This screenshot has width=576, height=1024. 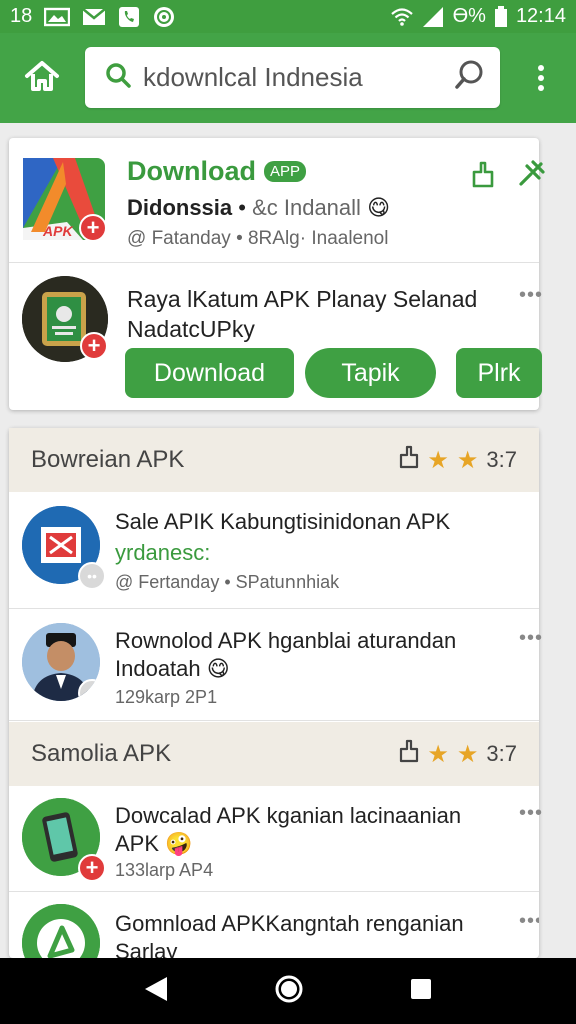 What do you see at coordinates (180, 207) in the screenshot?
I see `featured-subtitle-bold: Didonssia` at bounding box center [180, 207].